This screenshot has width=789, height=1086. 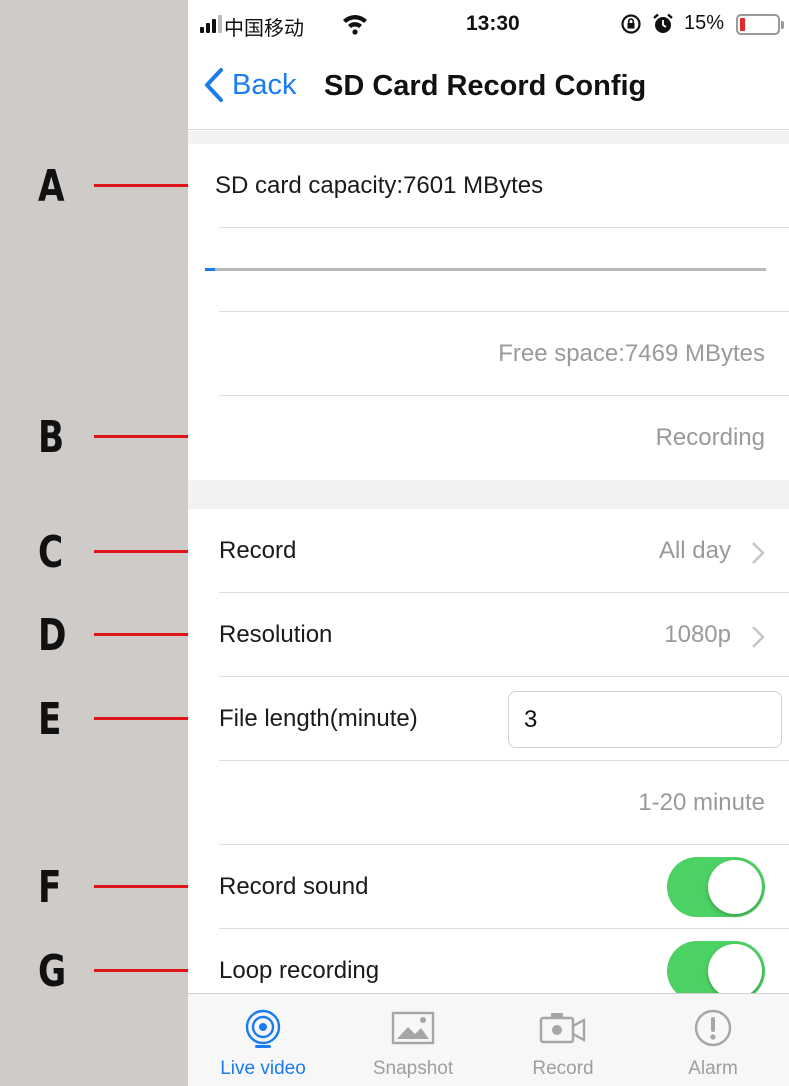 What do you see at coordinates (50, 887) in the screenshot?
I see `annotation-letter: F` at bounding box center [50, 887].